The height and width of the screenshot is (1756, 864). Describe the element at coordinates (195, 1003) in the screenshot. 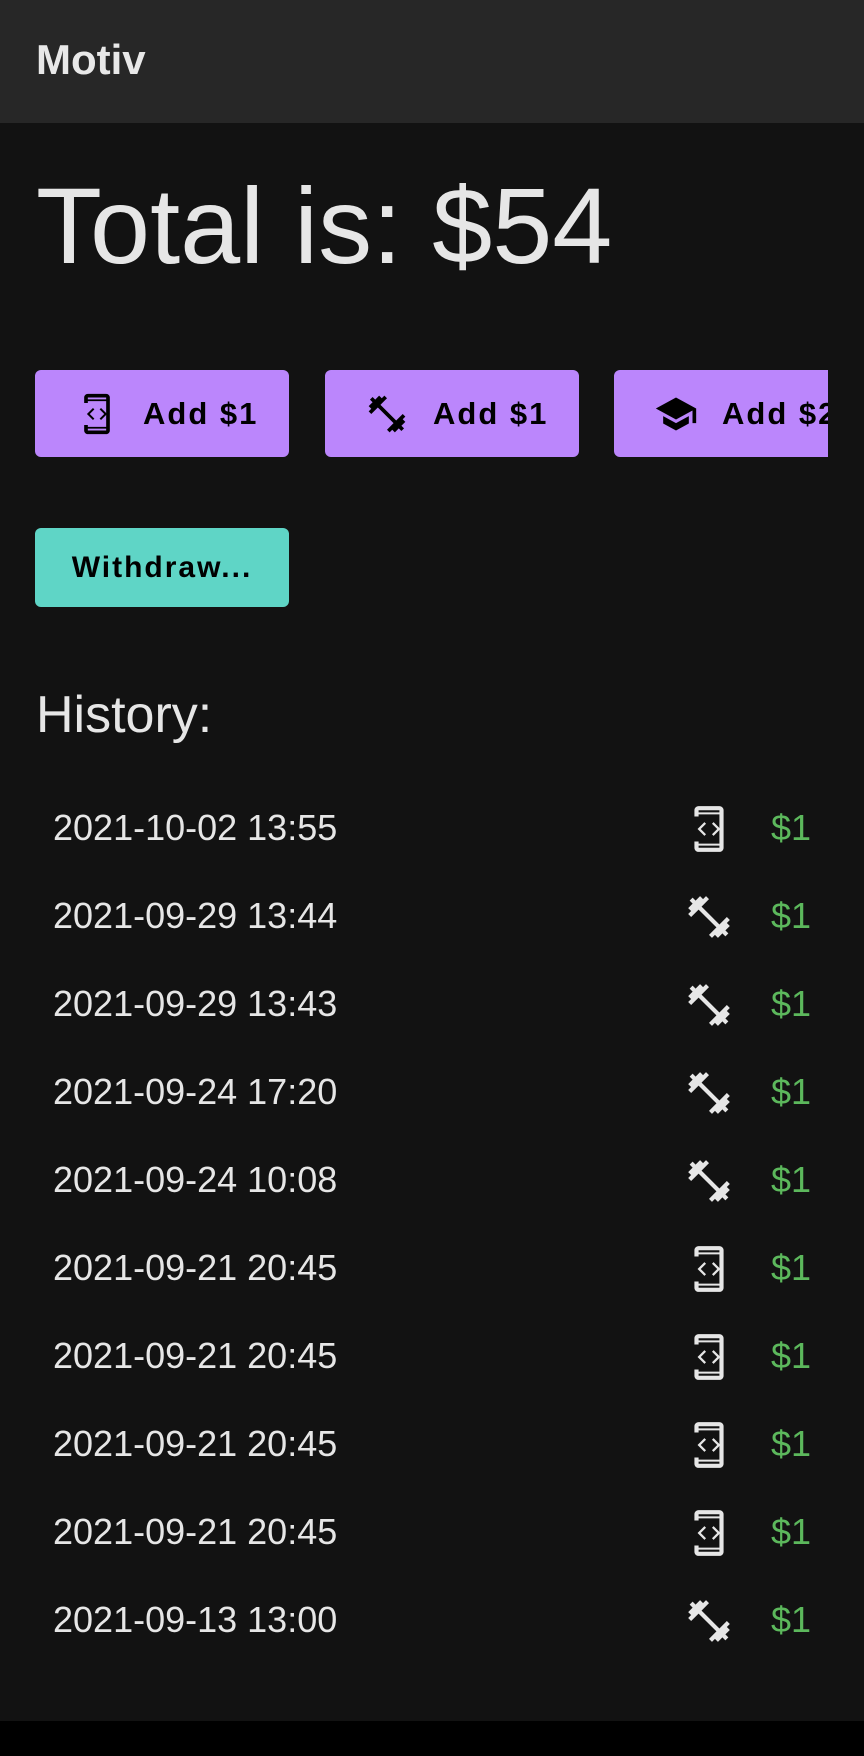

I see `history-date: 2021-09-29 13:43` at that location.